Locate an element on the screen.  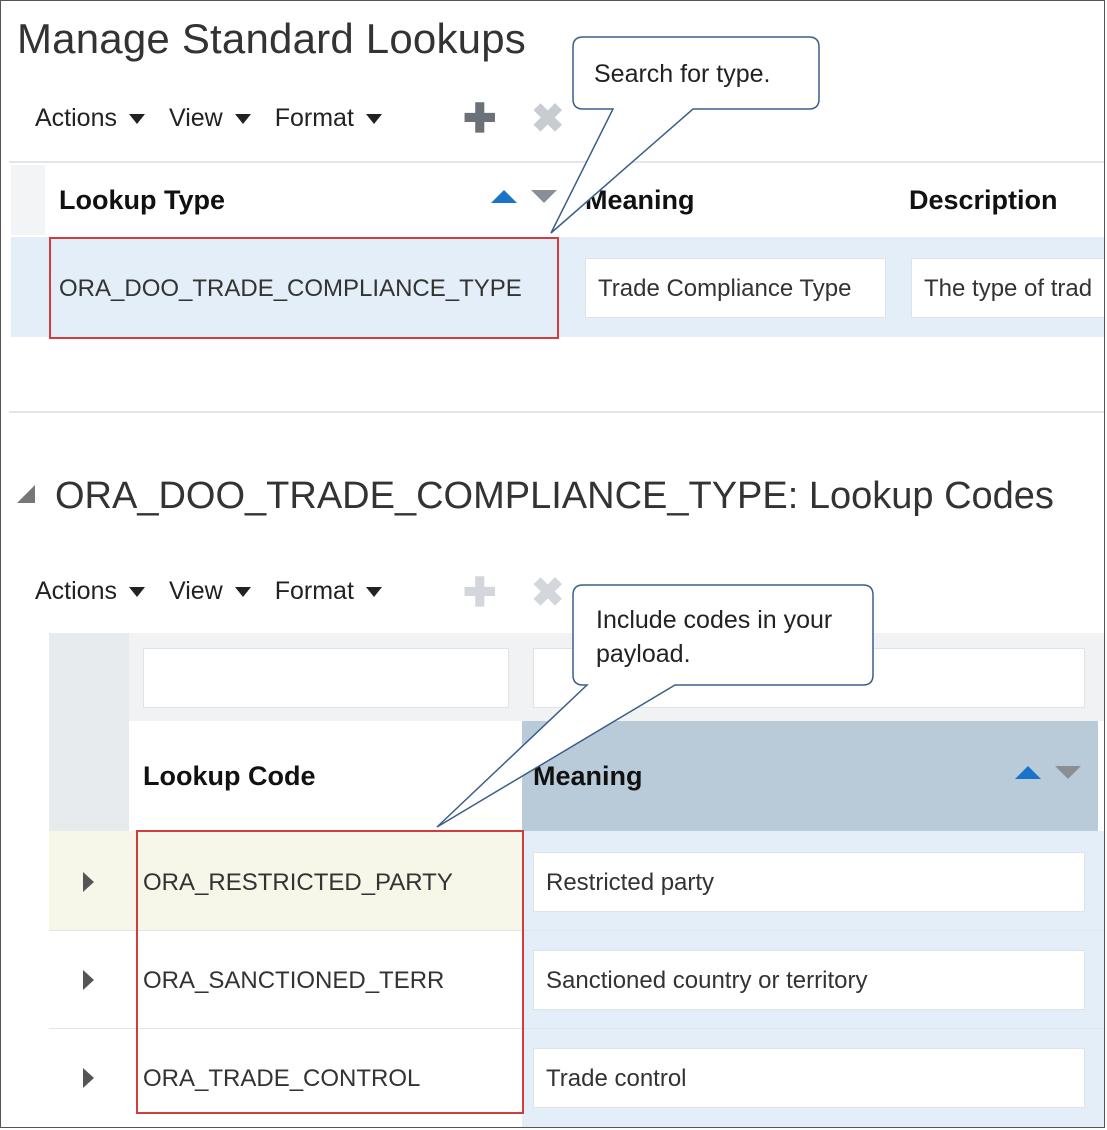
description-field: The type of trad is located at coordinates (1007, 288).